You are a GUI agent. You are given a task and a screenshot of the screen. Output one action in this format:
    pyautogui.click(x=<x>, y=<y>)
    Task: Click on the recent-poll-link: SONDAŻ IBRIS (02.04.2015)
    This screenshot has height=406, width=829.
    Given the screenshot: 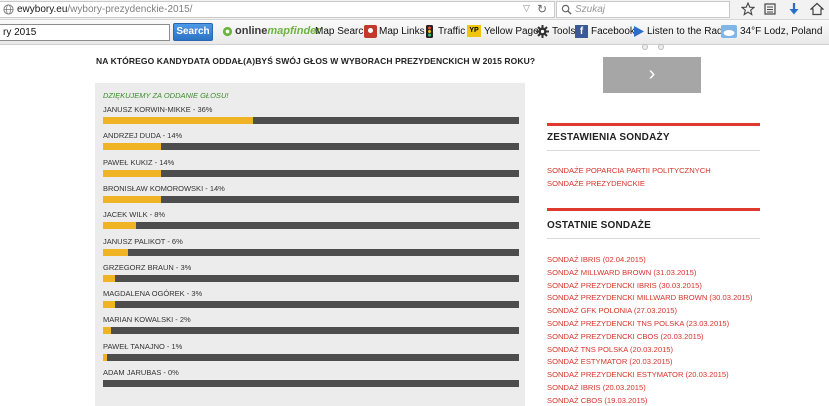 What is the action you would take?
    pyautogui.click(x=596, y=259)
    